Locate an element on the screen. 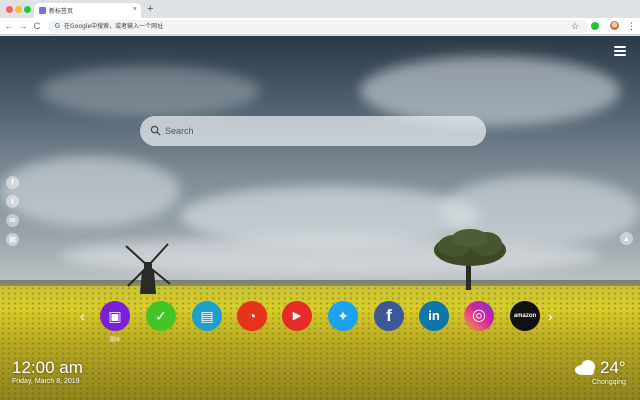  dock-prev-arrow-icon: ‹ is located at coordinates (82, 316).